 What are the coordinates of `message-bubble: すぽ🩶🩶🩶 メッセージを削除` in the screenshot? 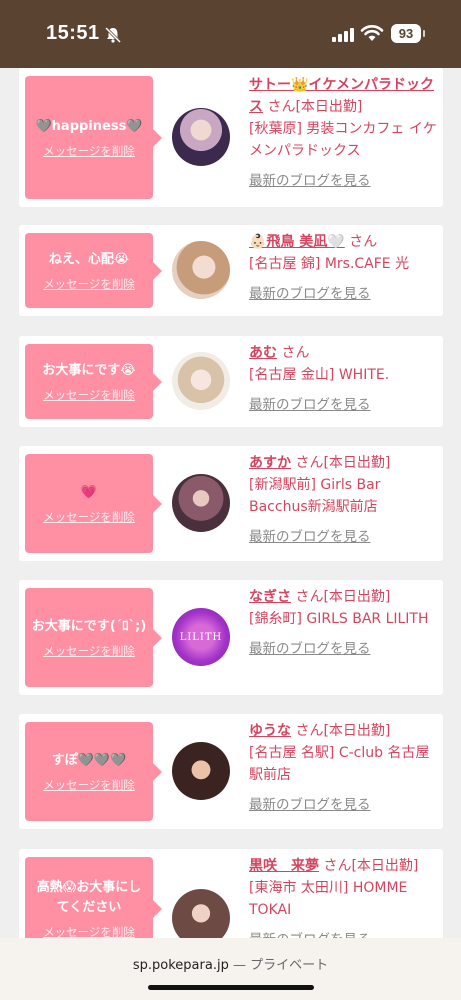 It's located at (93, 771).